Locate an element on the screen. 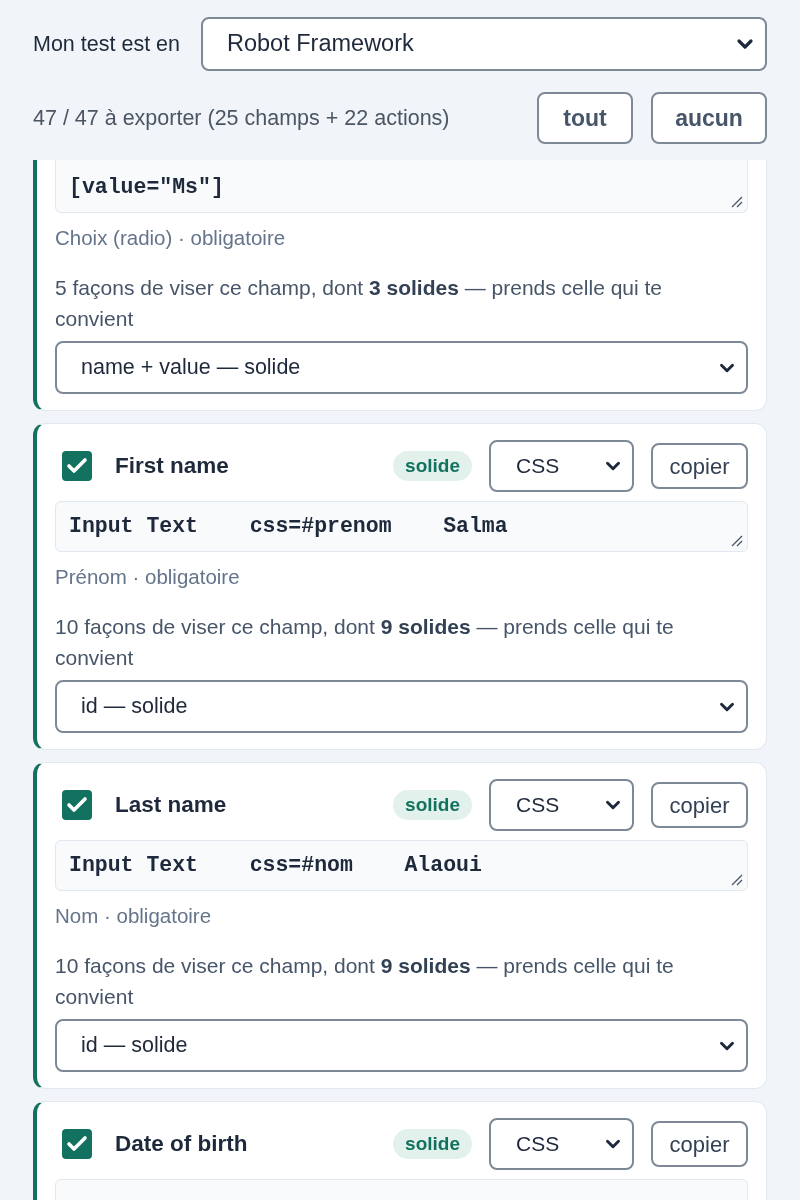 The width and height of the screenshot is (800, 1200). field-title: Last name is located at coordinates (171, 805).